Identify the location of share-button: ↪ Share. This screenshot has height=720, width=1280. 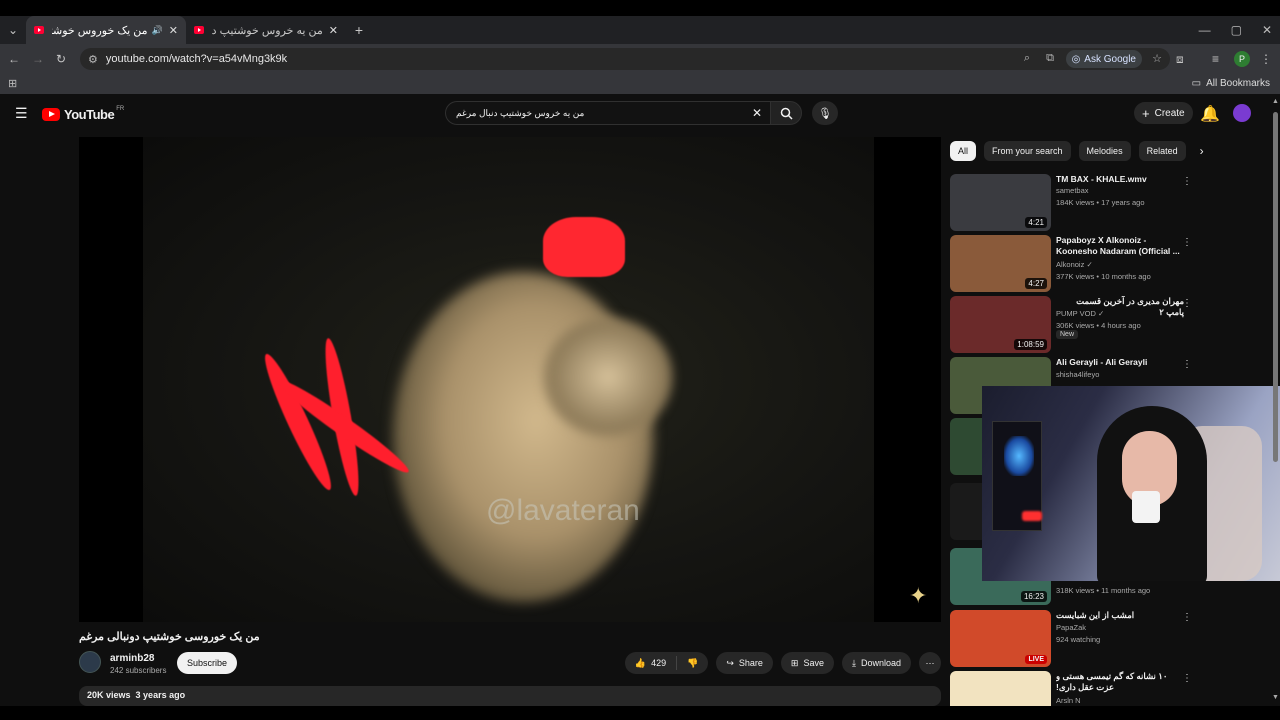
(744, 663).